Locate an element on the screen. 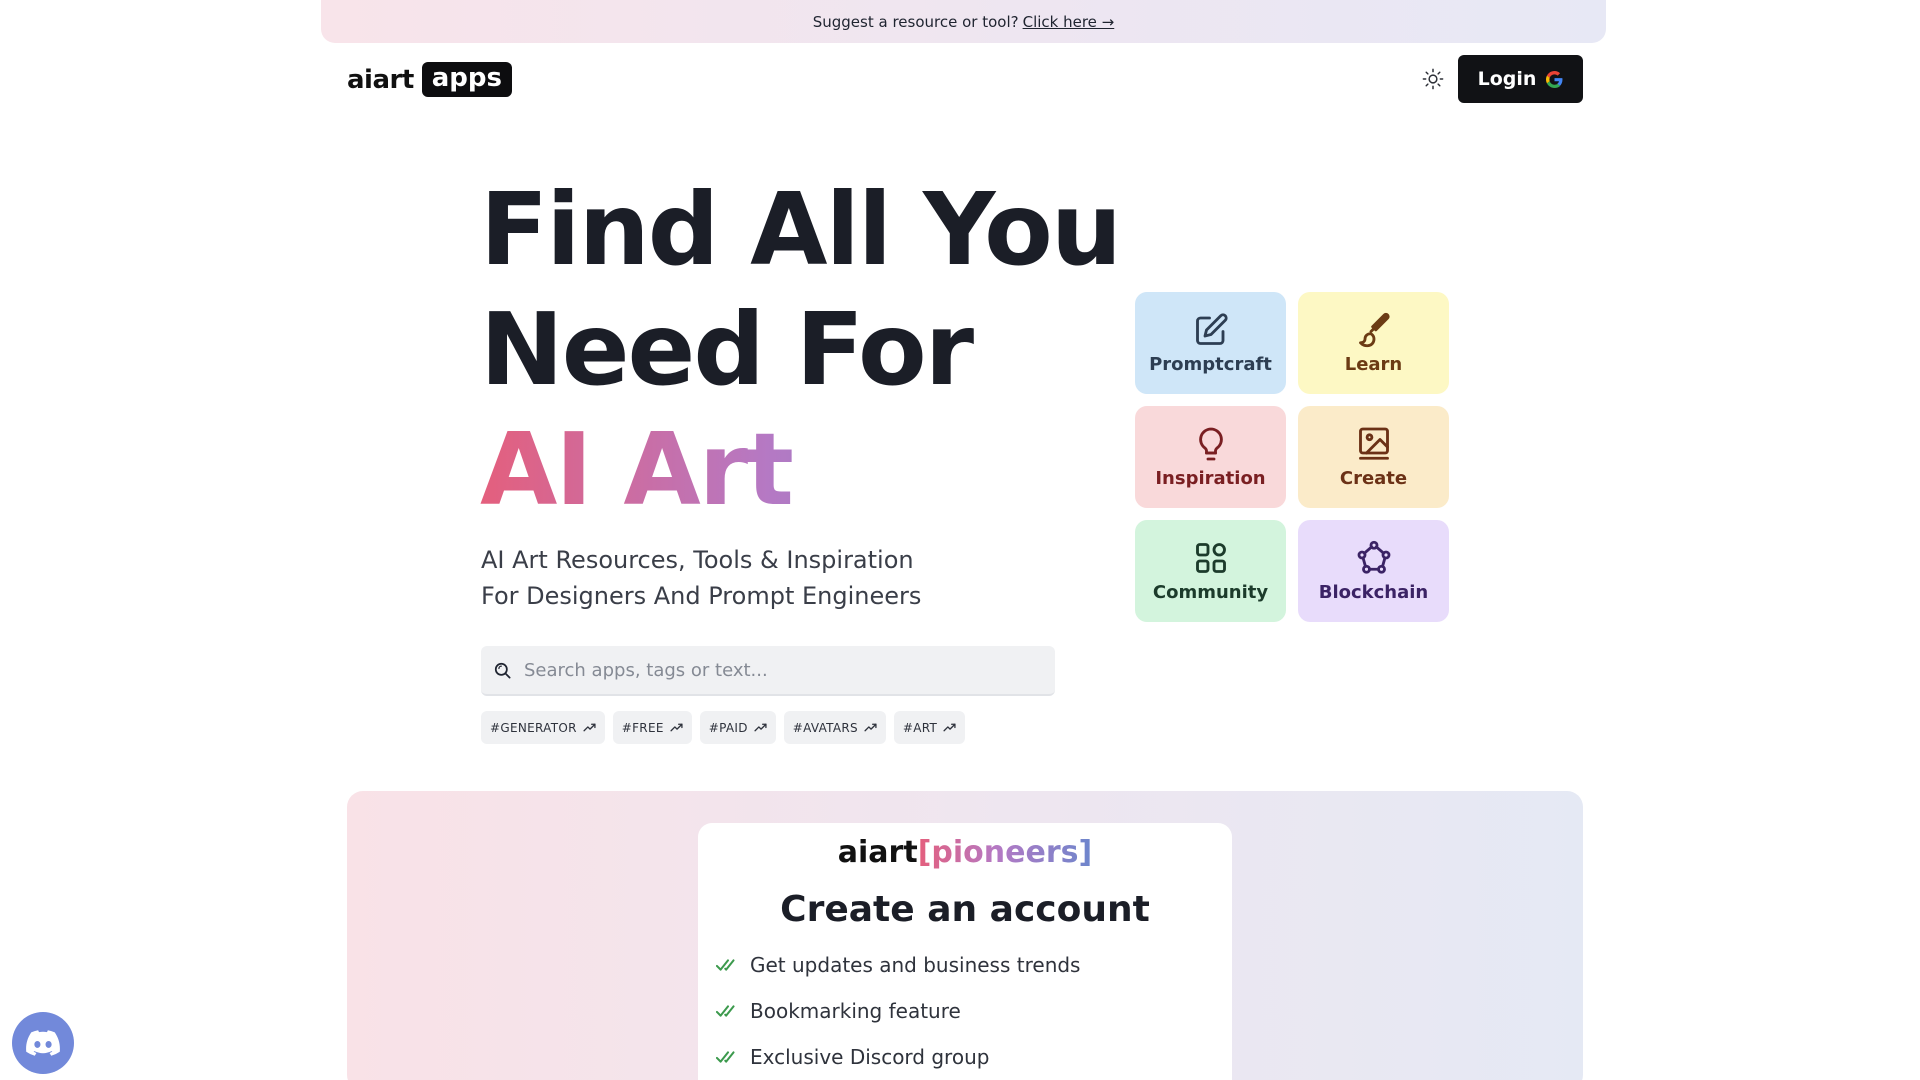 This screenshot has height=1080, width=1920. search-bar is located at coordinates (768, 671).